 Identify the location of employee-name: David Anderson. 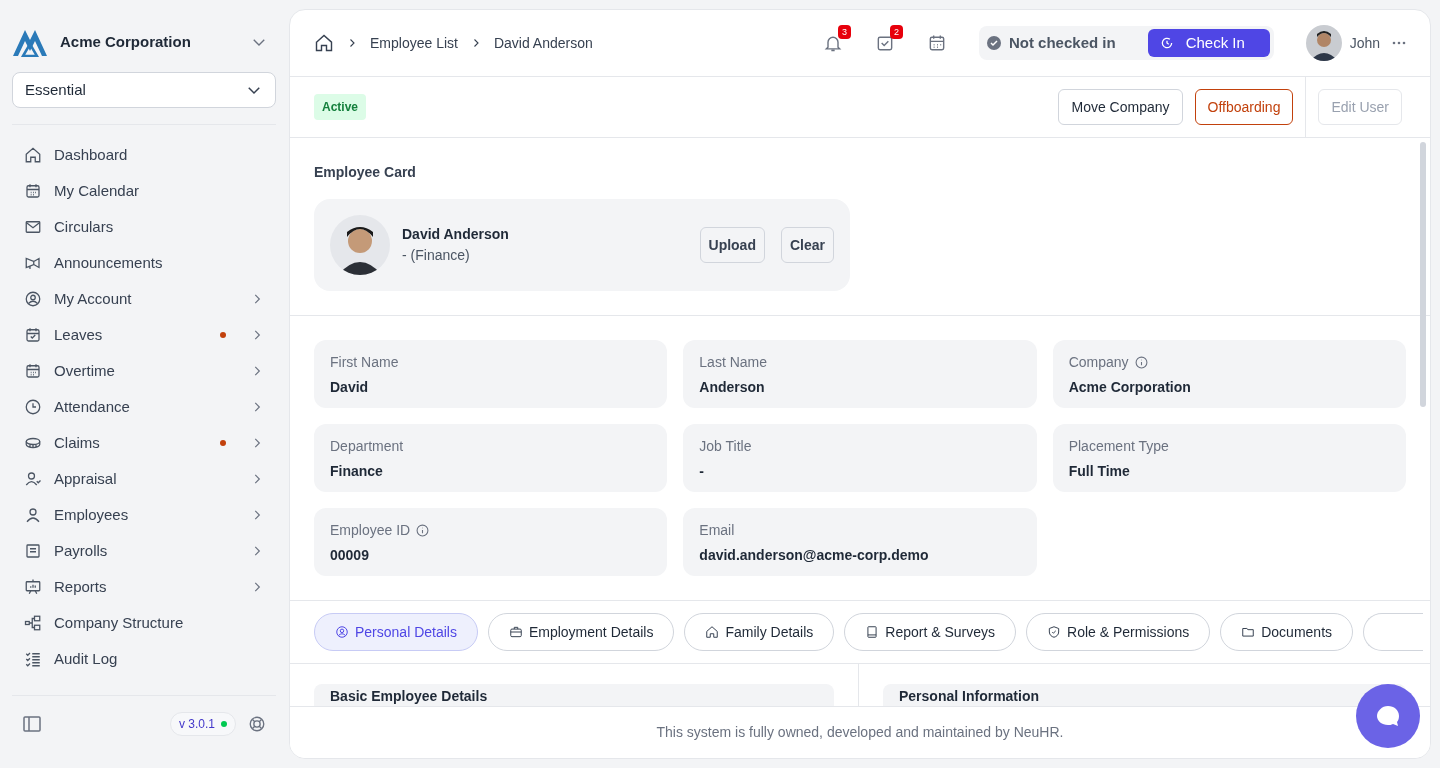
(455, 234).